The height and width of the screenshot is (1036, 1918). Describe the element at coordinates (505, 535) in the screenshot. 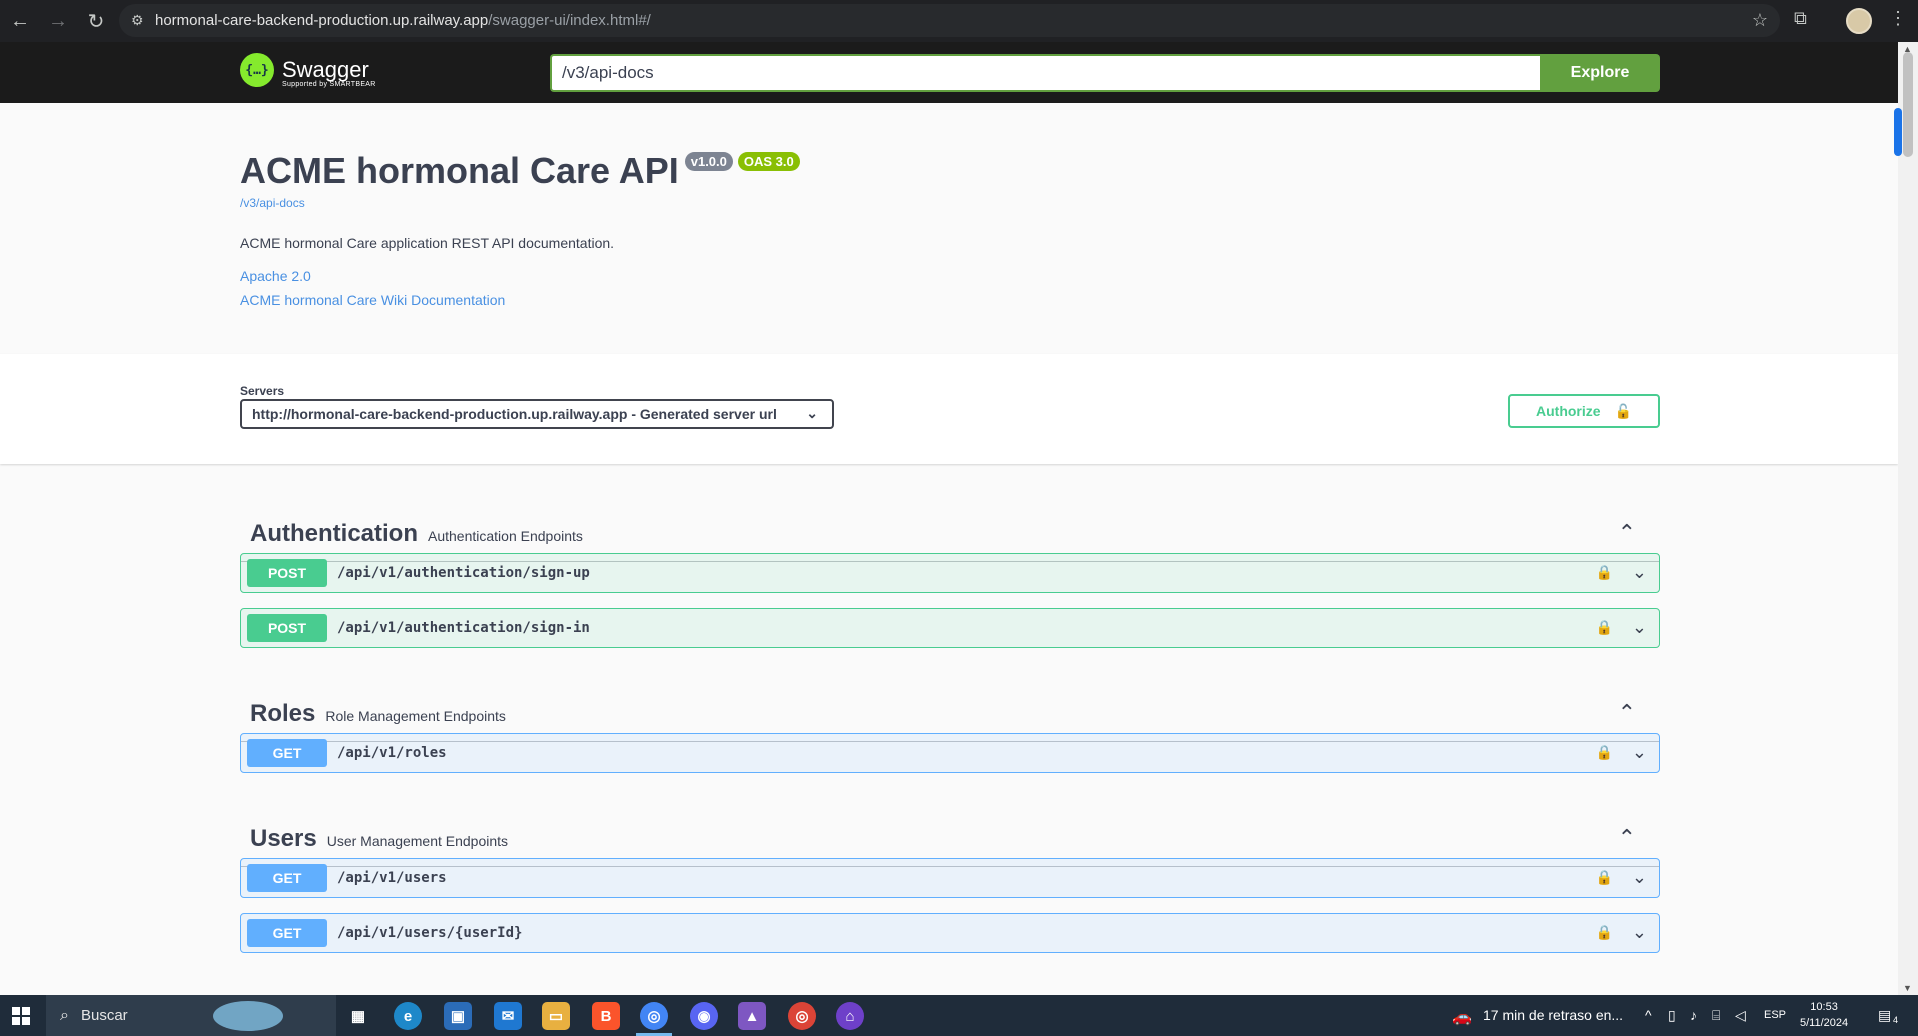

I see `tag-description: Authentication Endpoints` at that location.